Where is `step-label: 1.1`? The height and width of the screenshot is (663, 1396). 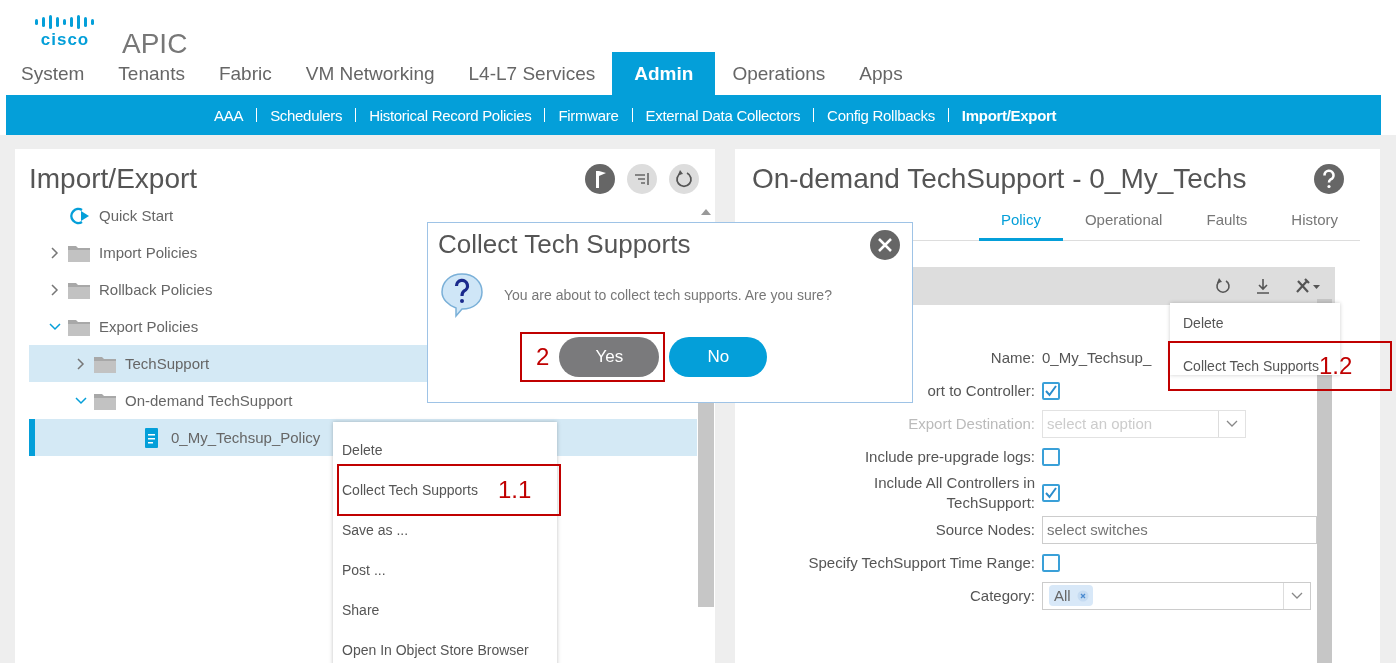
step-label: 1.1 is located at coordinates (514, 490).